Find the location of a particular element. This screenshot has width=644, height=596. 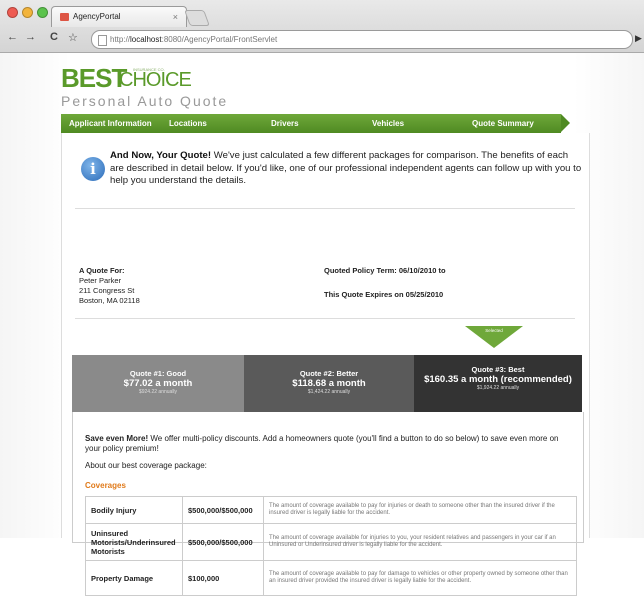

quote-annual: $1,924.22 annually is located at coordinates (498, 388).